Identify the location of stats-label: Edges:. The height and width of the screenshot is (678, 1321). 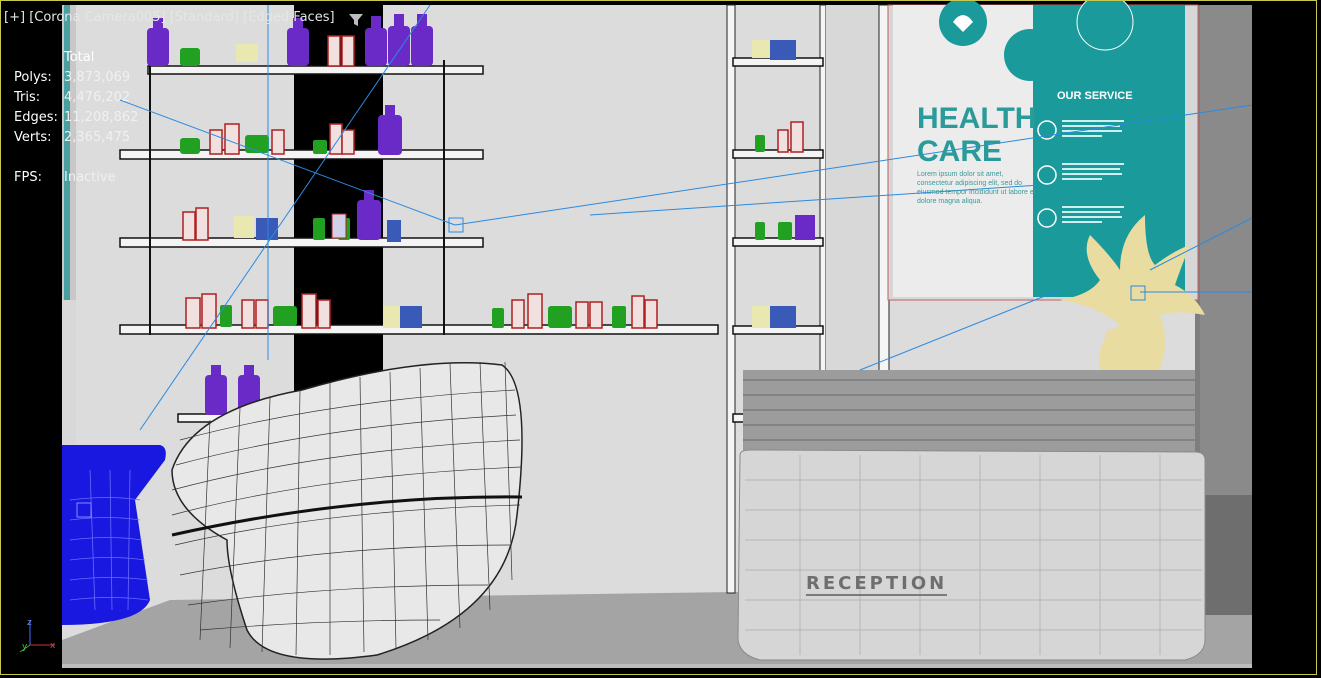
(36, 117).